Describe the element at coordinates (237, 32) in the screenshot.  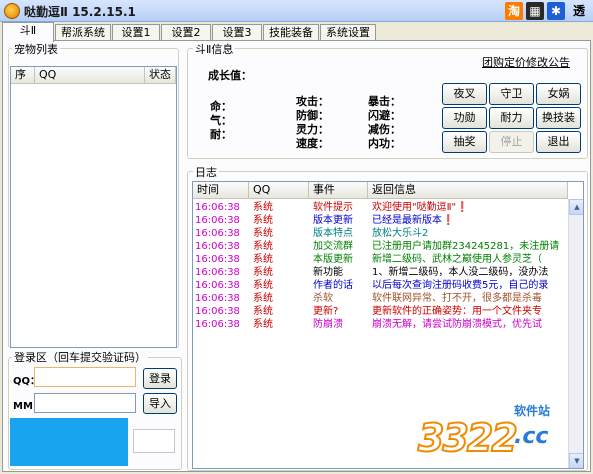
I see `tab-4: 设置3` at that location.